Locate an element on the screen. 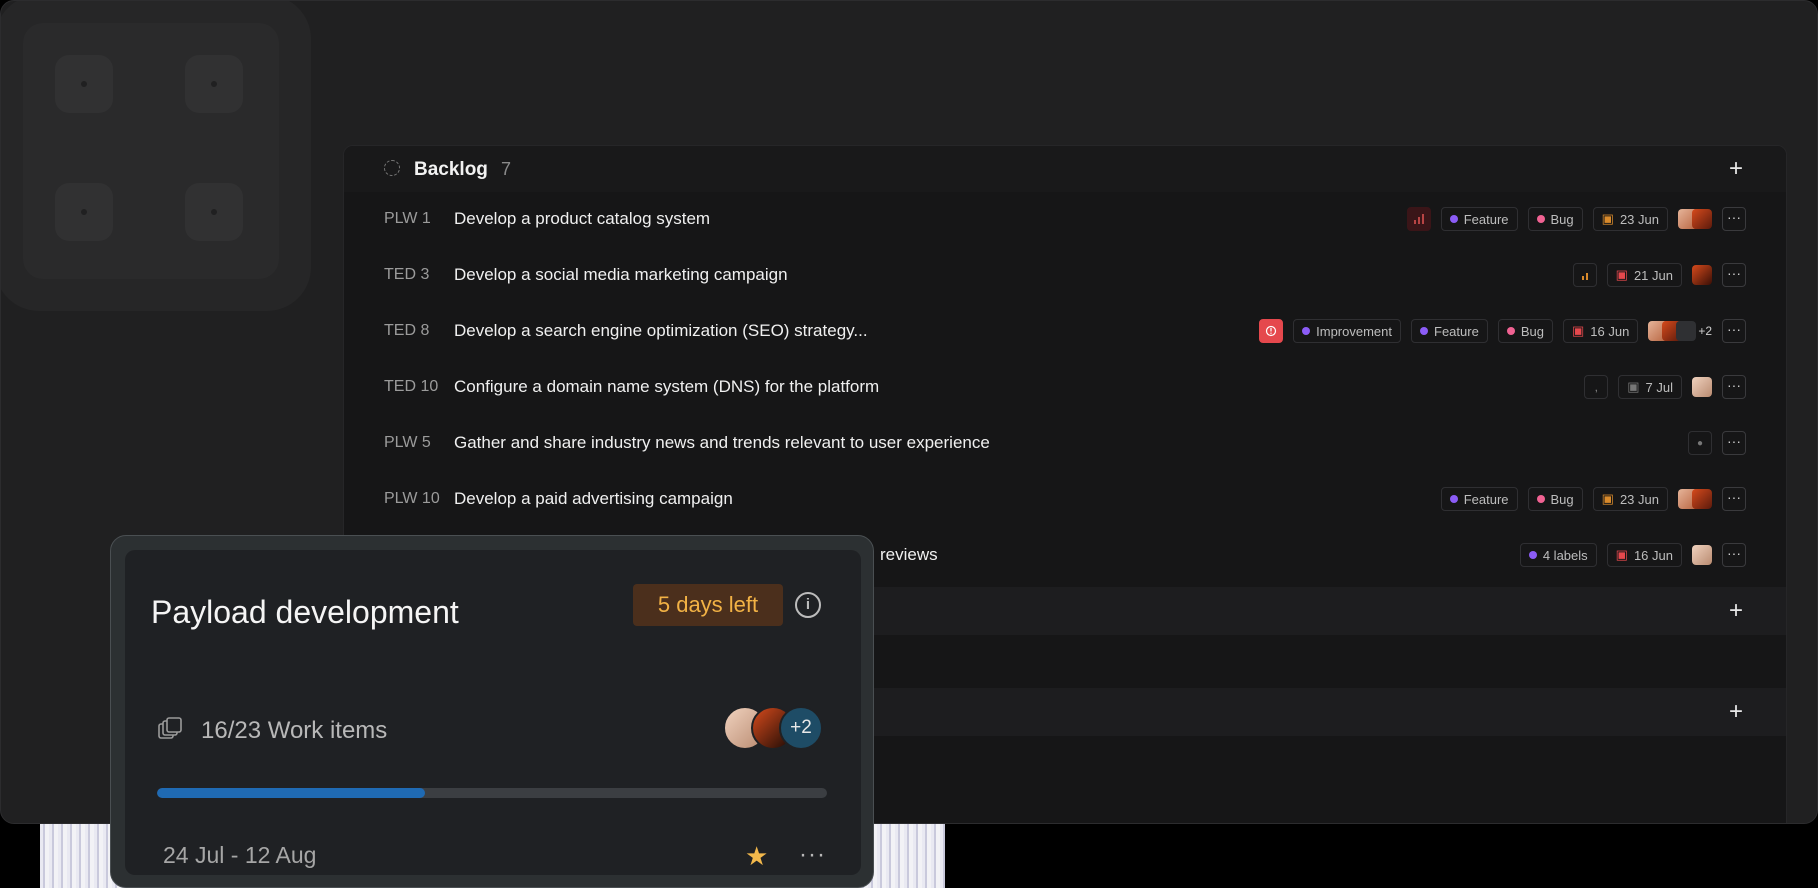 This screenshot has height=888, width=1818. priority-none-icon: , is located at coordinates (1596, 387).